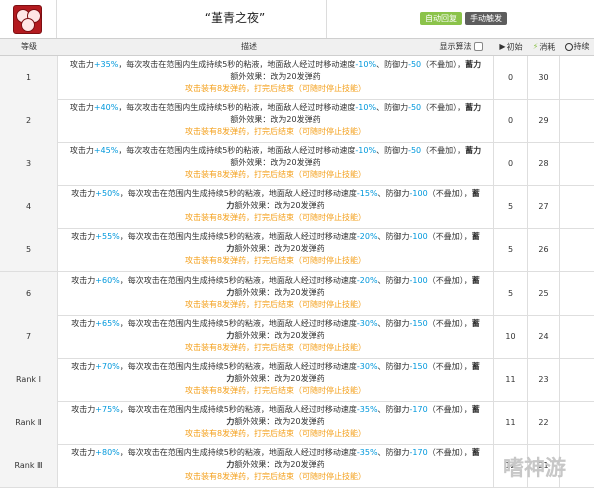  I want to click on cost-cell: 25, so click(544, 293).